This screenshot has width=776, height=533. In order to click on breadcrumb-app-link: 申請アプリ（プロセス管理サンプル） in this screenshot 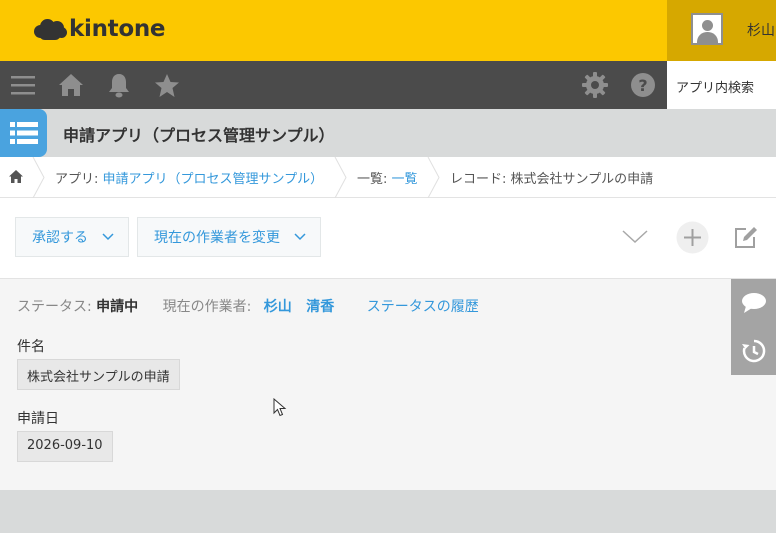, I will do `click(213, 179)`.